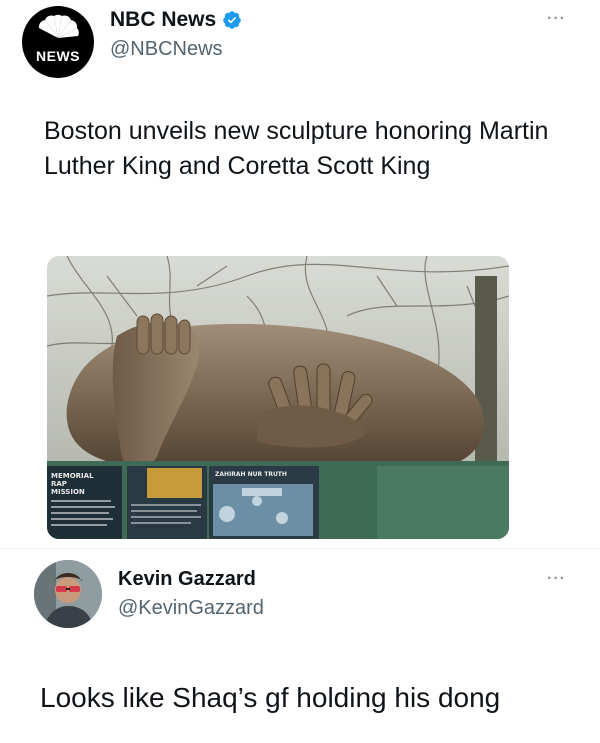 The image size is (600, 743). Describe the element at coordinates (300, 45) in the screenshot. I see `tweet-header: NEWS NBC News @NBCNews ···` at that location.